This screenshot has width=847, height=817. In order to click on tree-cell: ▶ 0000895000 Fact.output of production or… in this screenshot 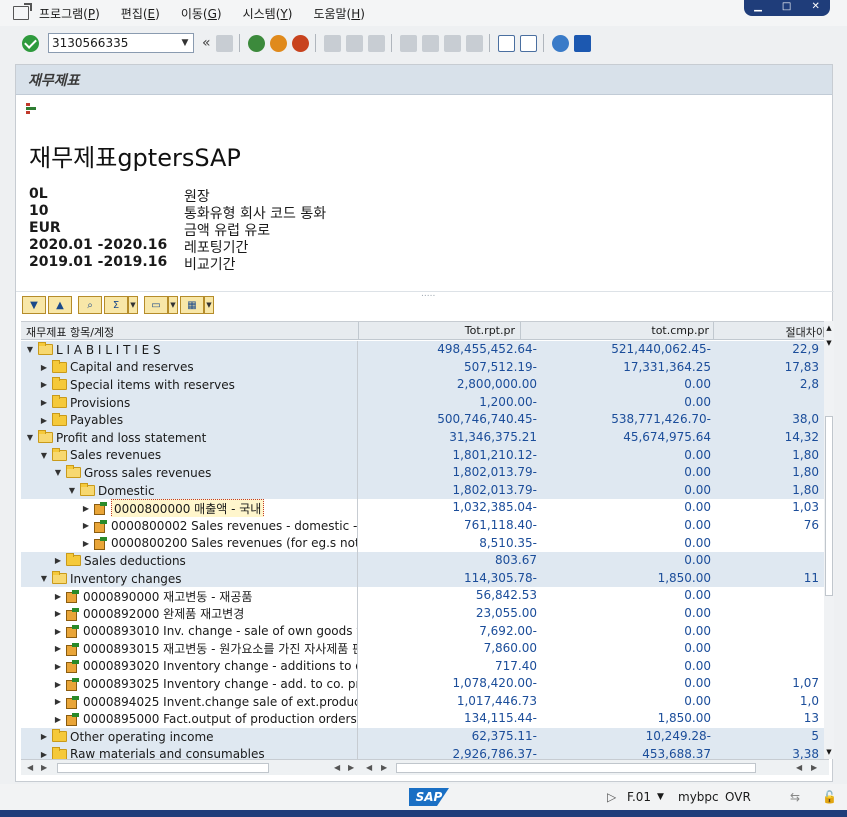, I will do `click(189, 719)`.